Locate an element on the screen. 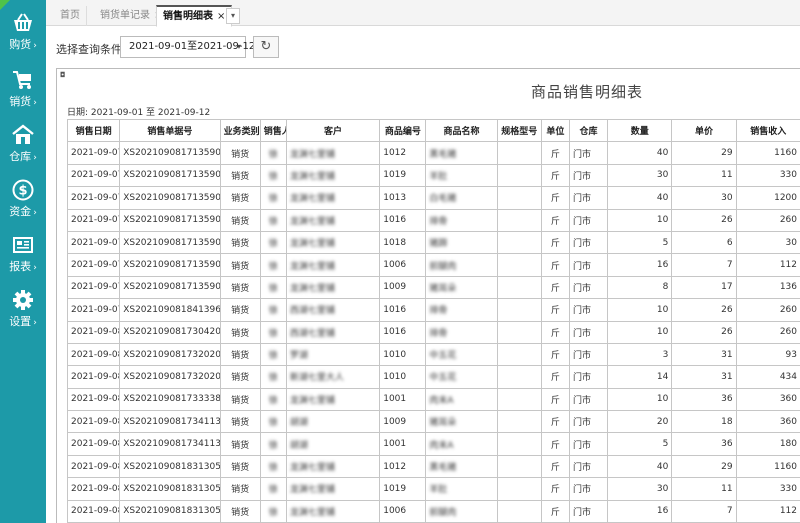  sidebar-item-label: 销货 is located at coordinates (20, 101).